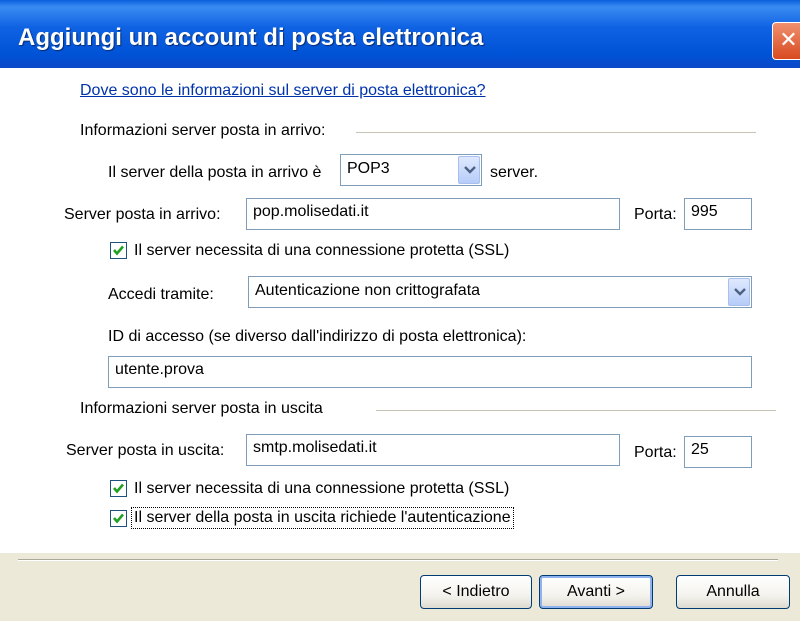 The height and width of the screenshot is (621, 800). What do you see at coordinates (476, 592) in the screenshot?
I see `back-button: < Indietro` at bounding box center [476, 592].